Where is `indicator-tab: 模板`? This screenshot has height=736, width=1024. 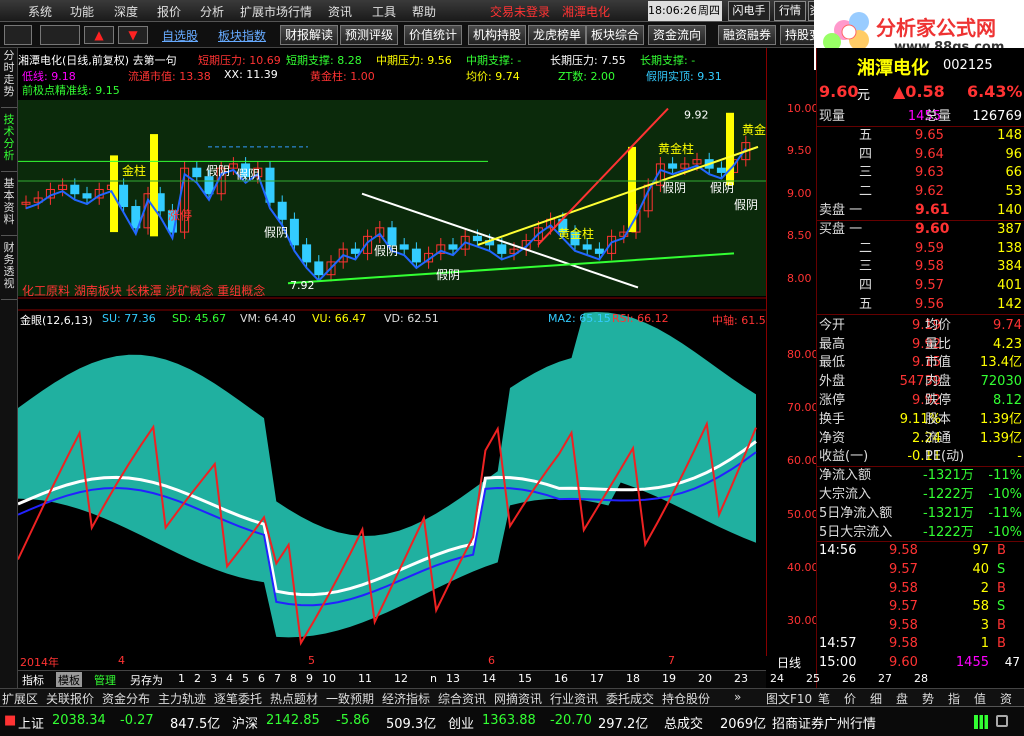 indicator-tab: 模板 is located at coordinates (69, 679).